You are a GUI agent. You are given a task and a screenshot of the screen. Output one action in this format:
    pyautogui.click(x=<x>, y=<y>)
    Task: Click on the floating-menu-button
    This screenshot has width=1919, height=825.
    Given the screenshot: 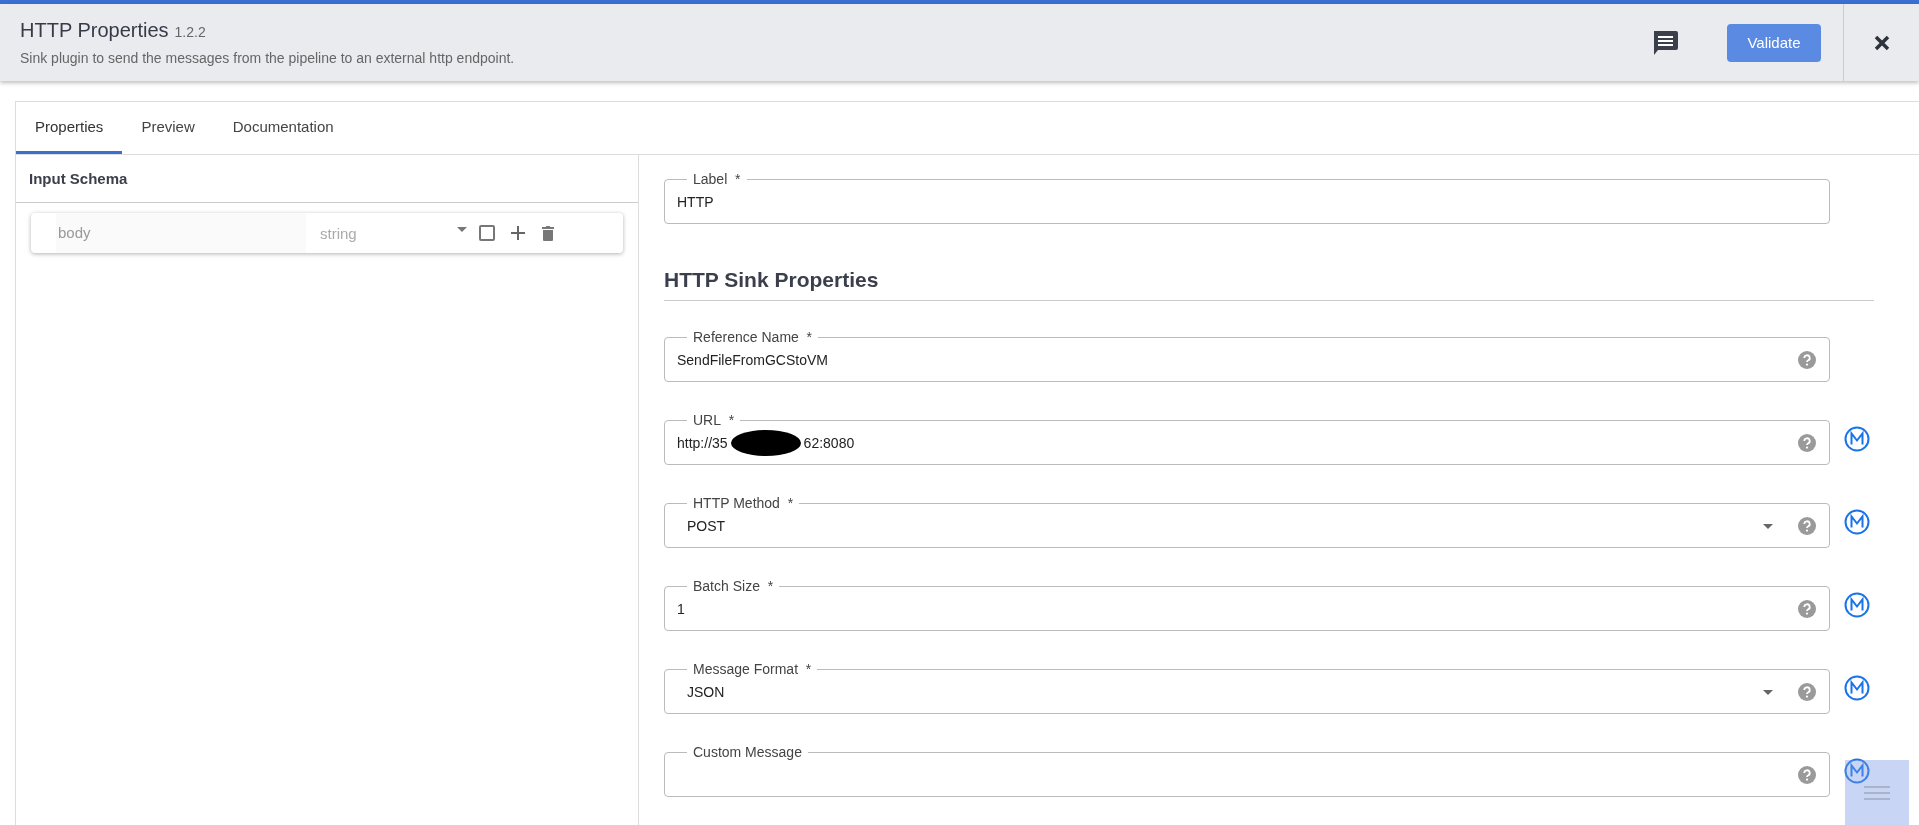 What is the action you would take?
    pyautogui.click(x=1877, y=792)
    